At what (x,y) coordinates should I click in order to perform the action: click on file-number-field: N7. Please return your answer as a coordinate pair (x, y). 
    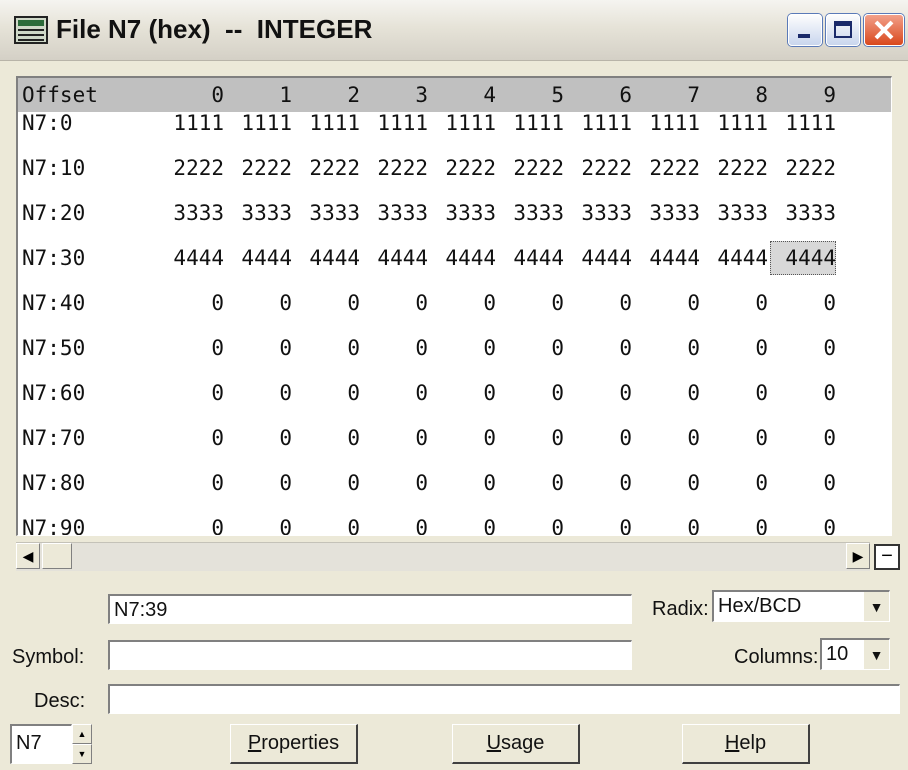
    Looking at the image, I should click on (41, 744).